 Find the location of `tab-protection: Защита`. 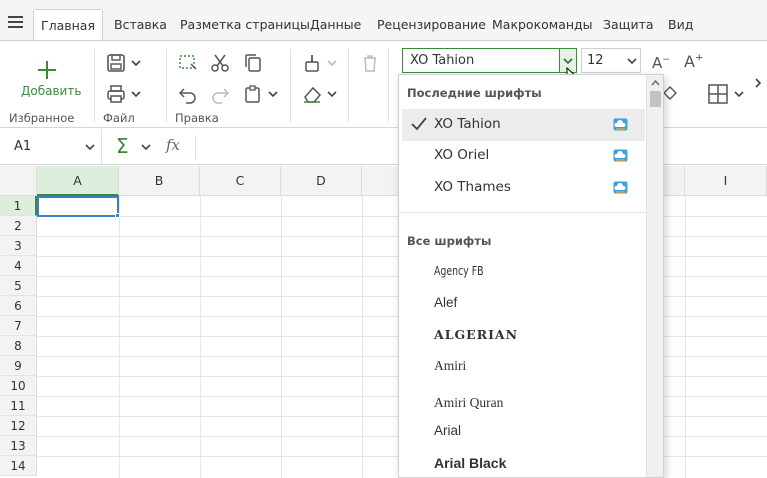

tab-protection: Защита is located at coordinates (628, 24).